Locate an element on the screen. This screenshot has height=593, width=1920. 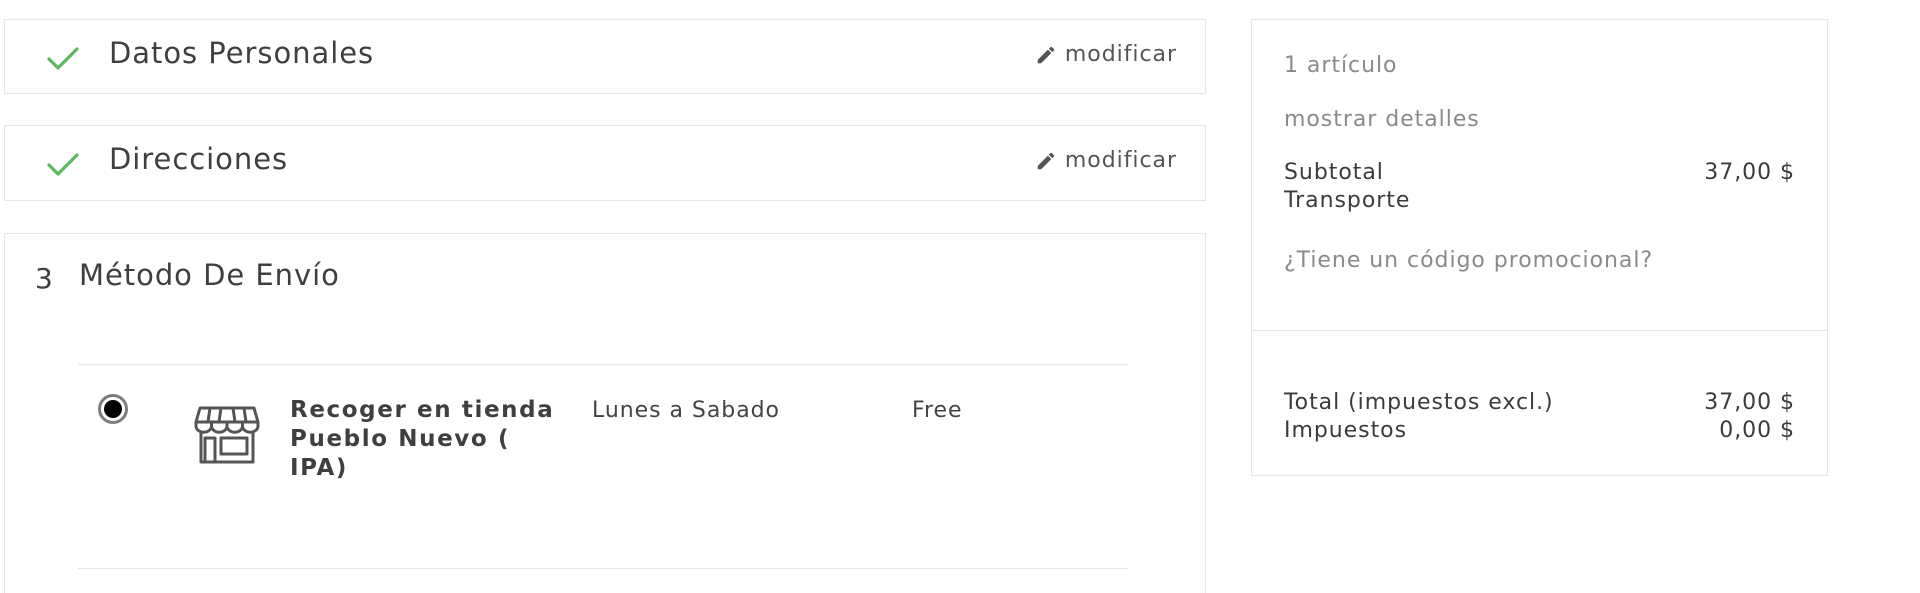
step-title: Método De Envío is located at coordinates (209, 275).